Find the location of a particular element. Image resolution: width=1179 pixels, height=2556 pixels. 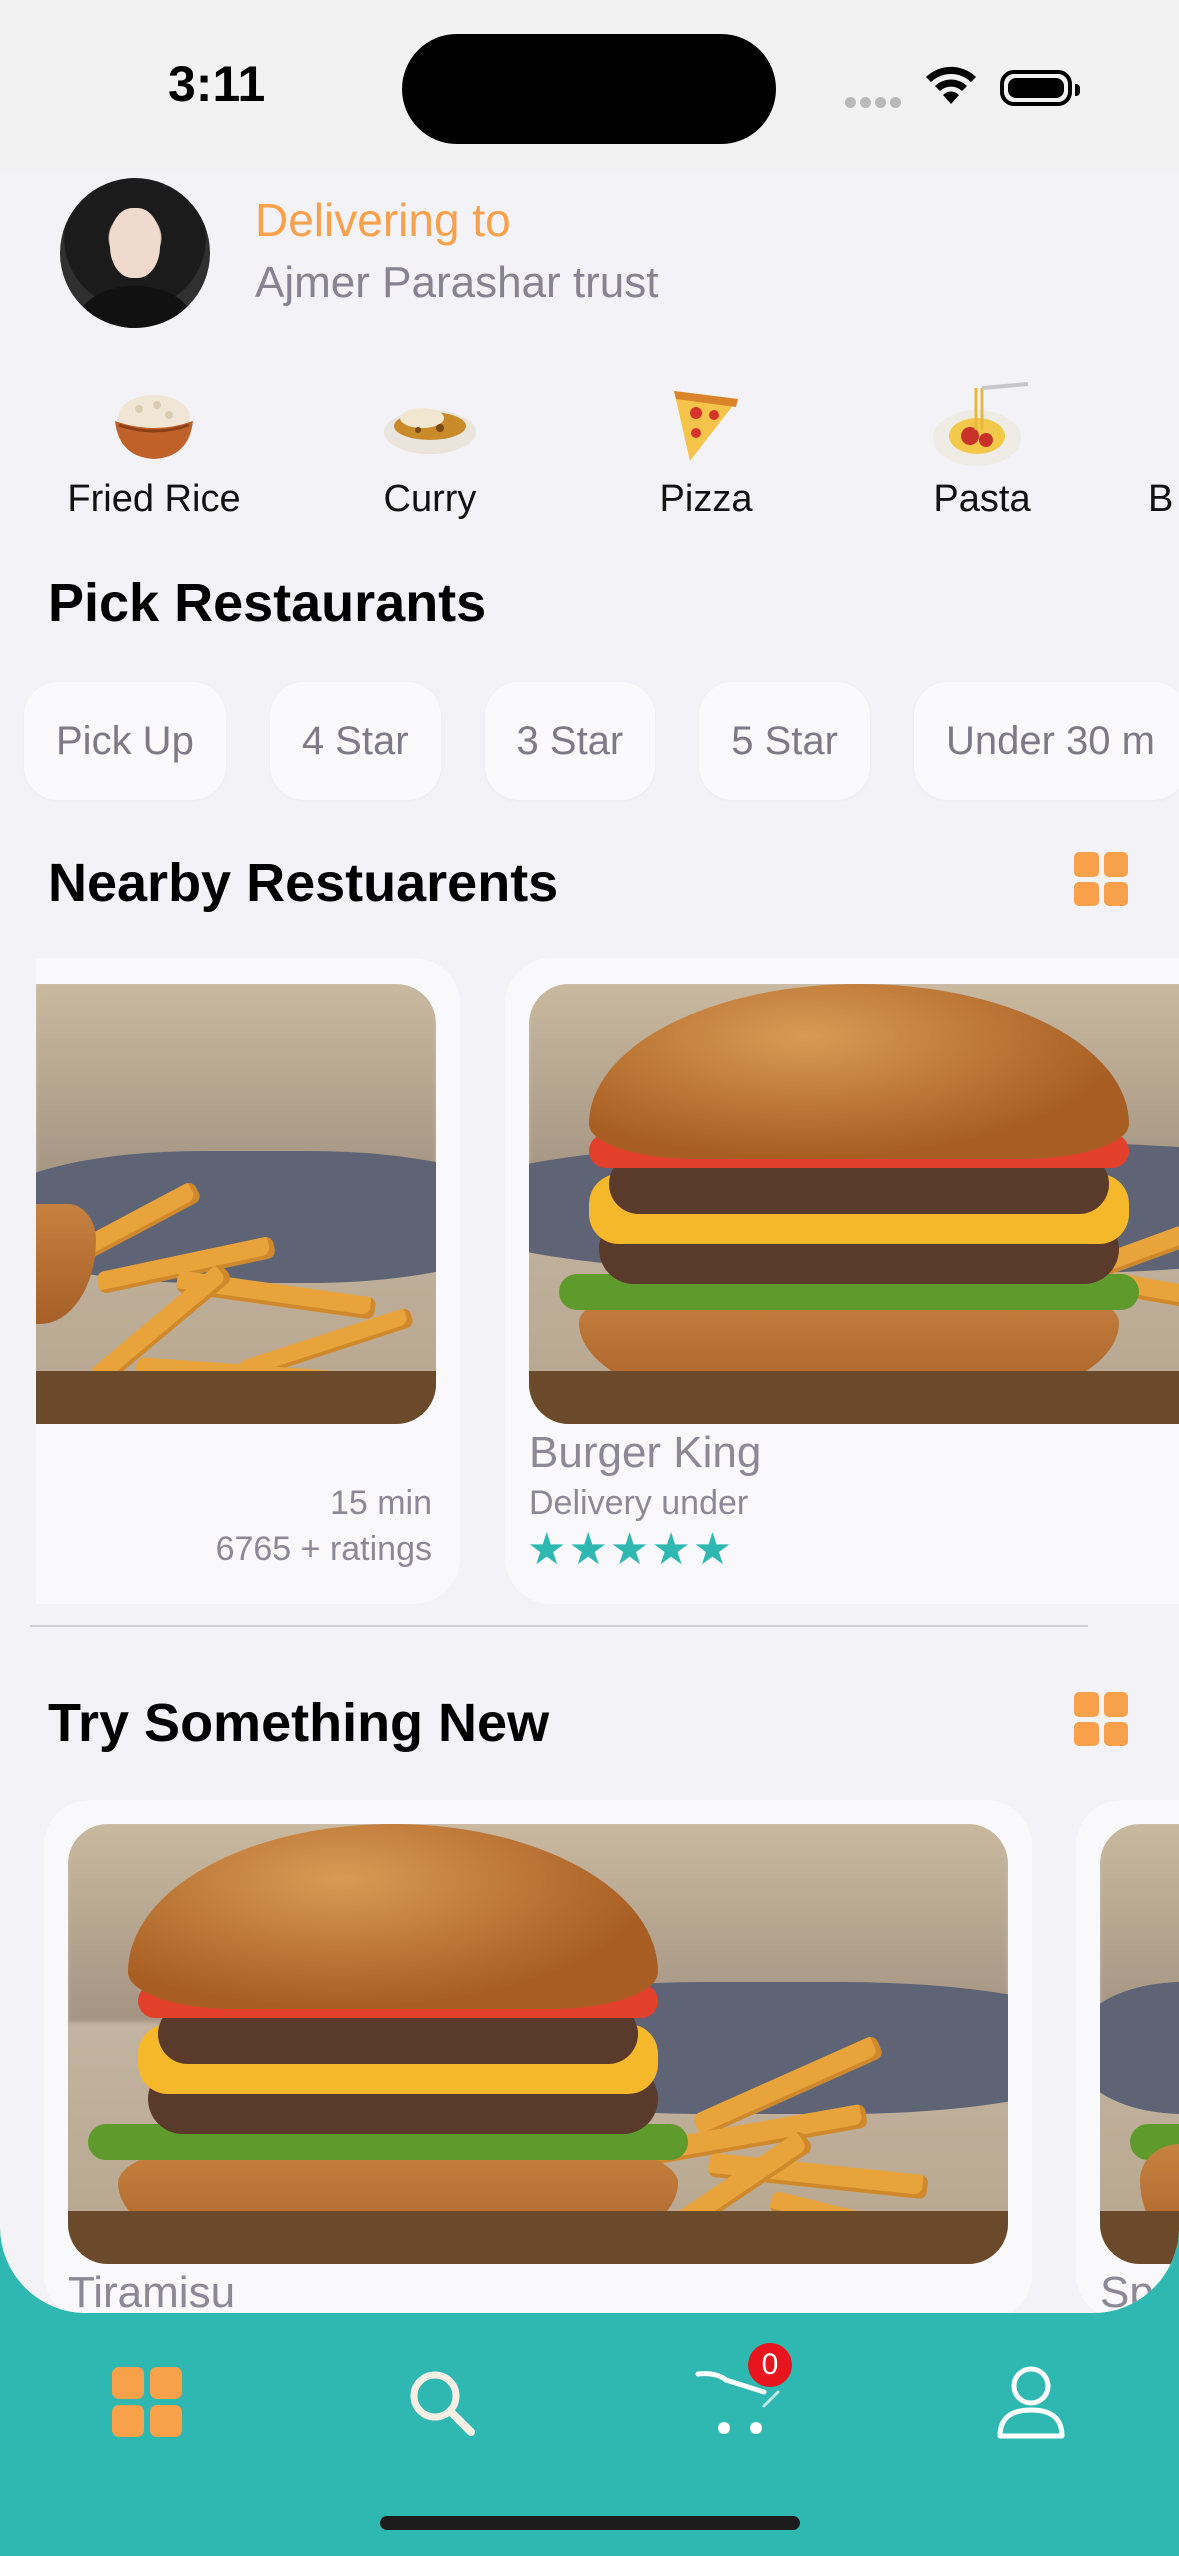

chip-pick-up: Pick Up is located at coordinates (125, 741).